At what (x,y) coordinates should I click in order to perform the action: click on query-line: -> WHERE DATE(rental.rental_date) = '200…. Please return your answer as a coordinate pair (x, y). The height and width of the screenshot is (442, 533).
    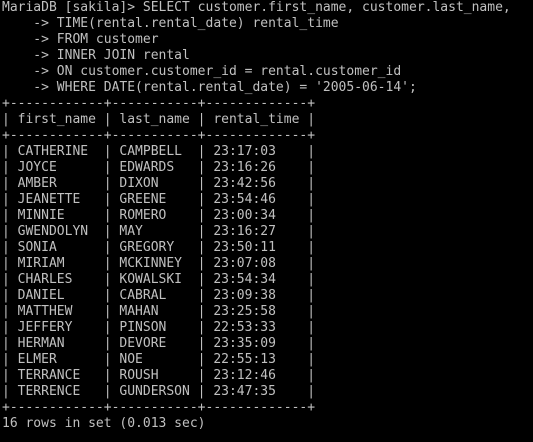
    Looking at the image, I should click on (209, 87).